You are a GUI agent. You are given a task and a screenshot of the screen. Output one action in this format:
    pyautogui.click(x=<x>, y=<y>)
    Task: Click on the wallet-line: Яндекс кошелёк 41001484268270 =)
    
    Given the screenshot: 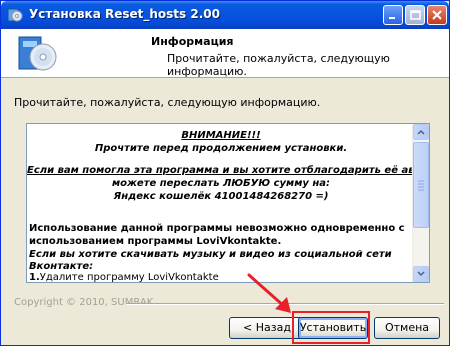 What is the action you would take?
    pyautogui.click(x=221, y=196)
    